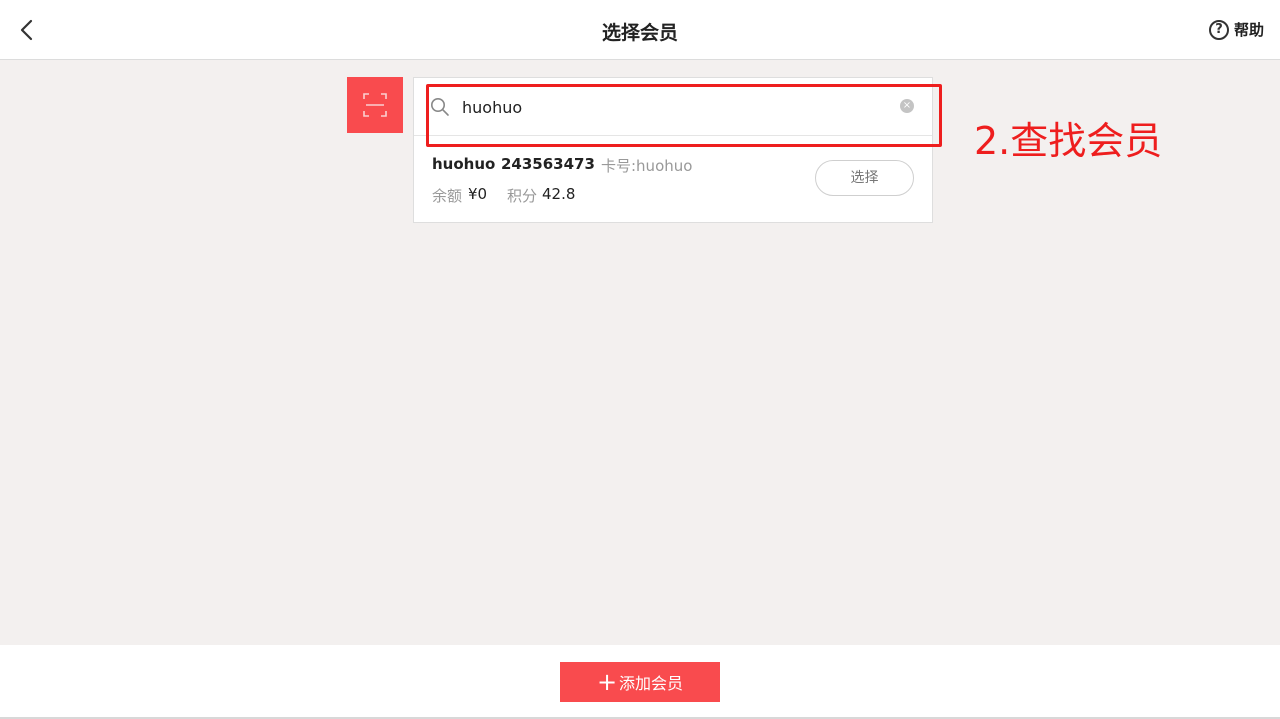 This screenshot has width=1280, height=719. I want to click on add-member-label: 添加会员, so click(651, 683).